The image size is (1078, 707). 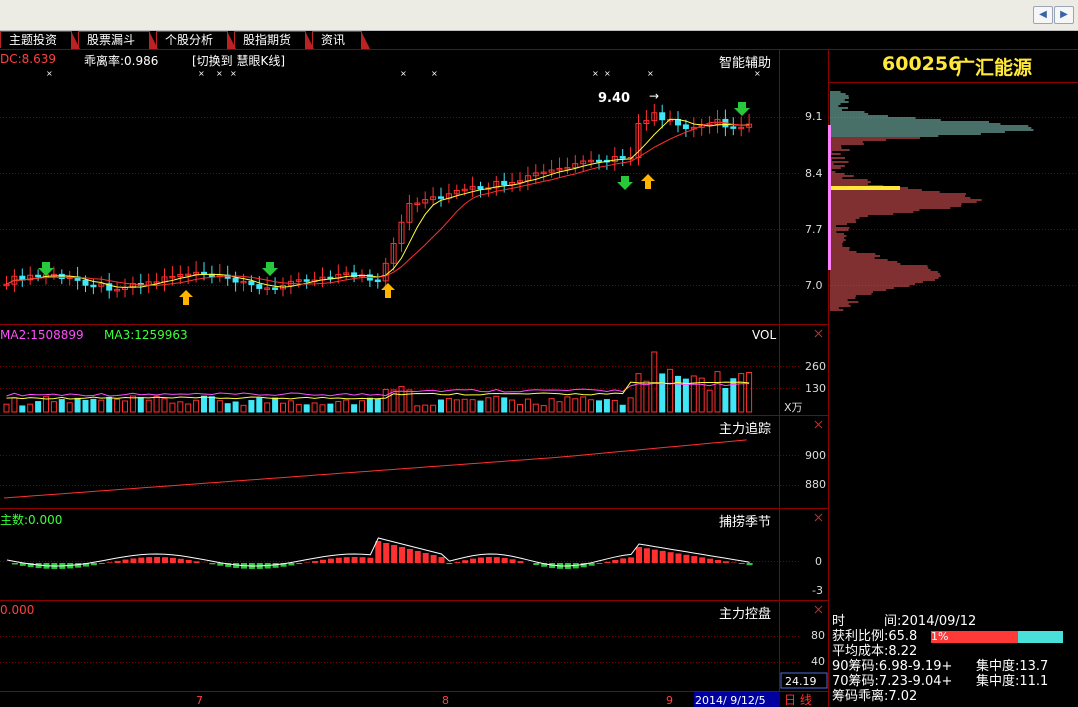 What do you see at coordinates (745, 520) in the screenshot?
I see `season-title: 捕捞季节` at bounding box center [745, 520].